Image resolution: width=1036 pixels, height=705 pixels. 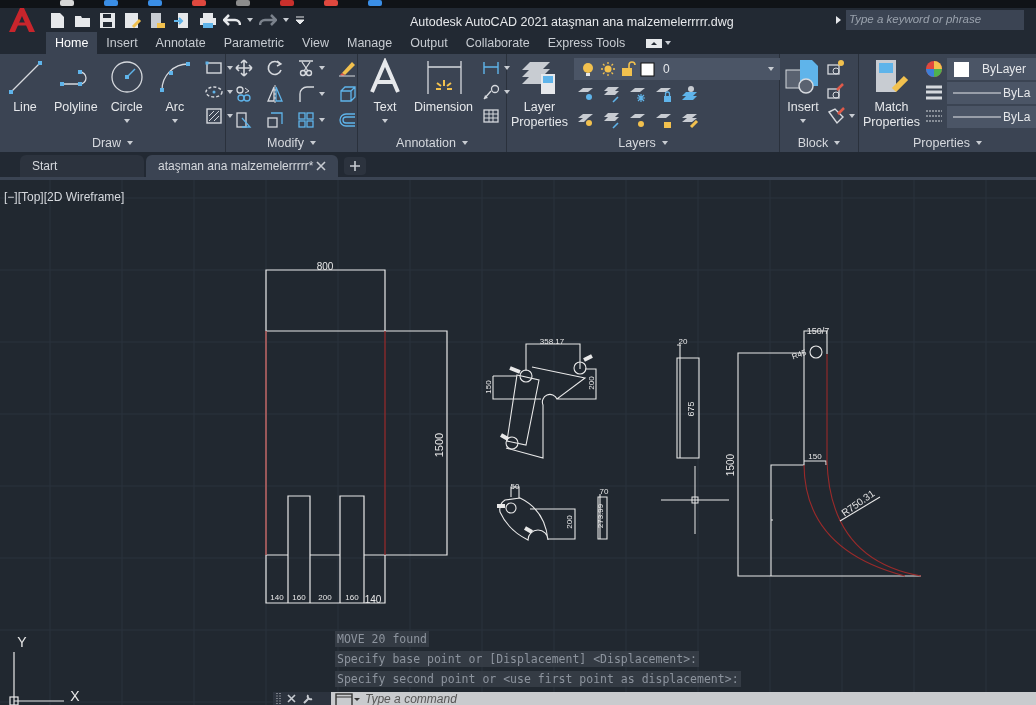 I want to click on save-icon, so click(x=107, y=20).